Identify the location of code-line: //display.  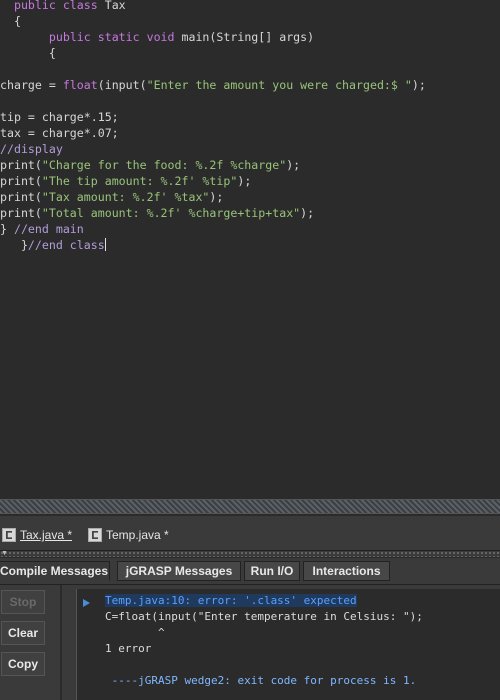
(213, 149).